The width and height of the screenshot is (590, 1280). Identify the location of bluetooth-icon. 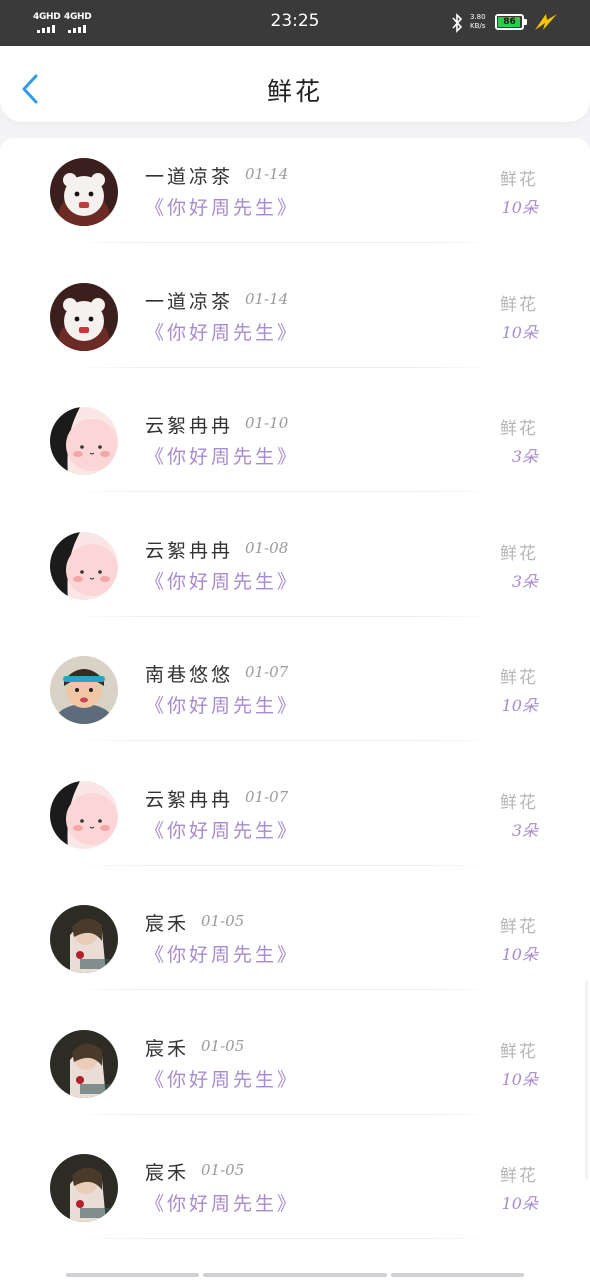
(457, 23).